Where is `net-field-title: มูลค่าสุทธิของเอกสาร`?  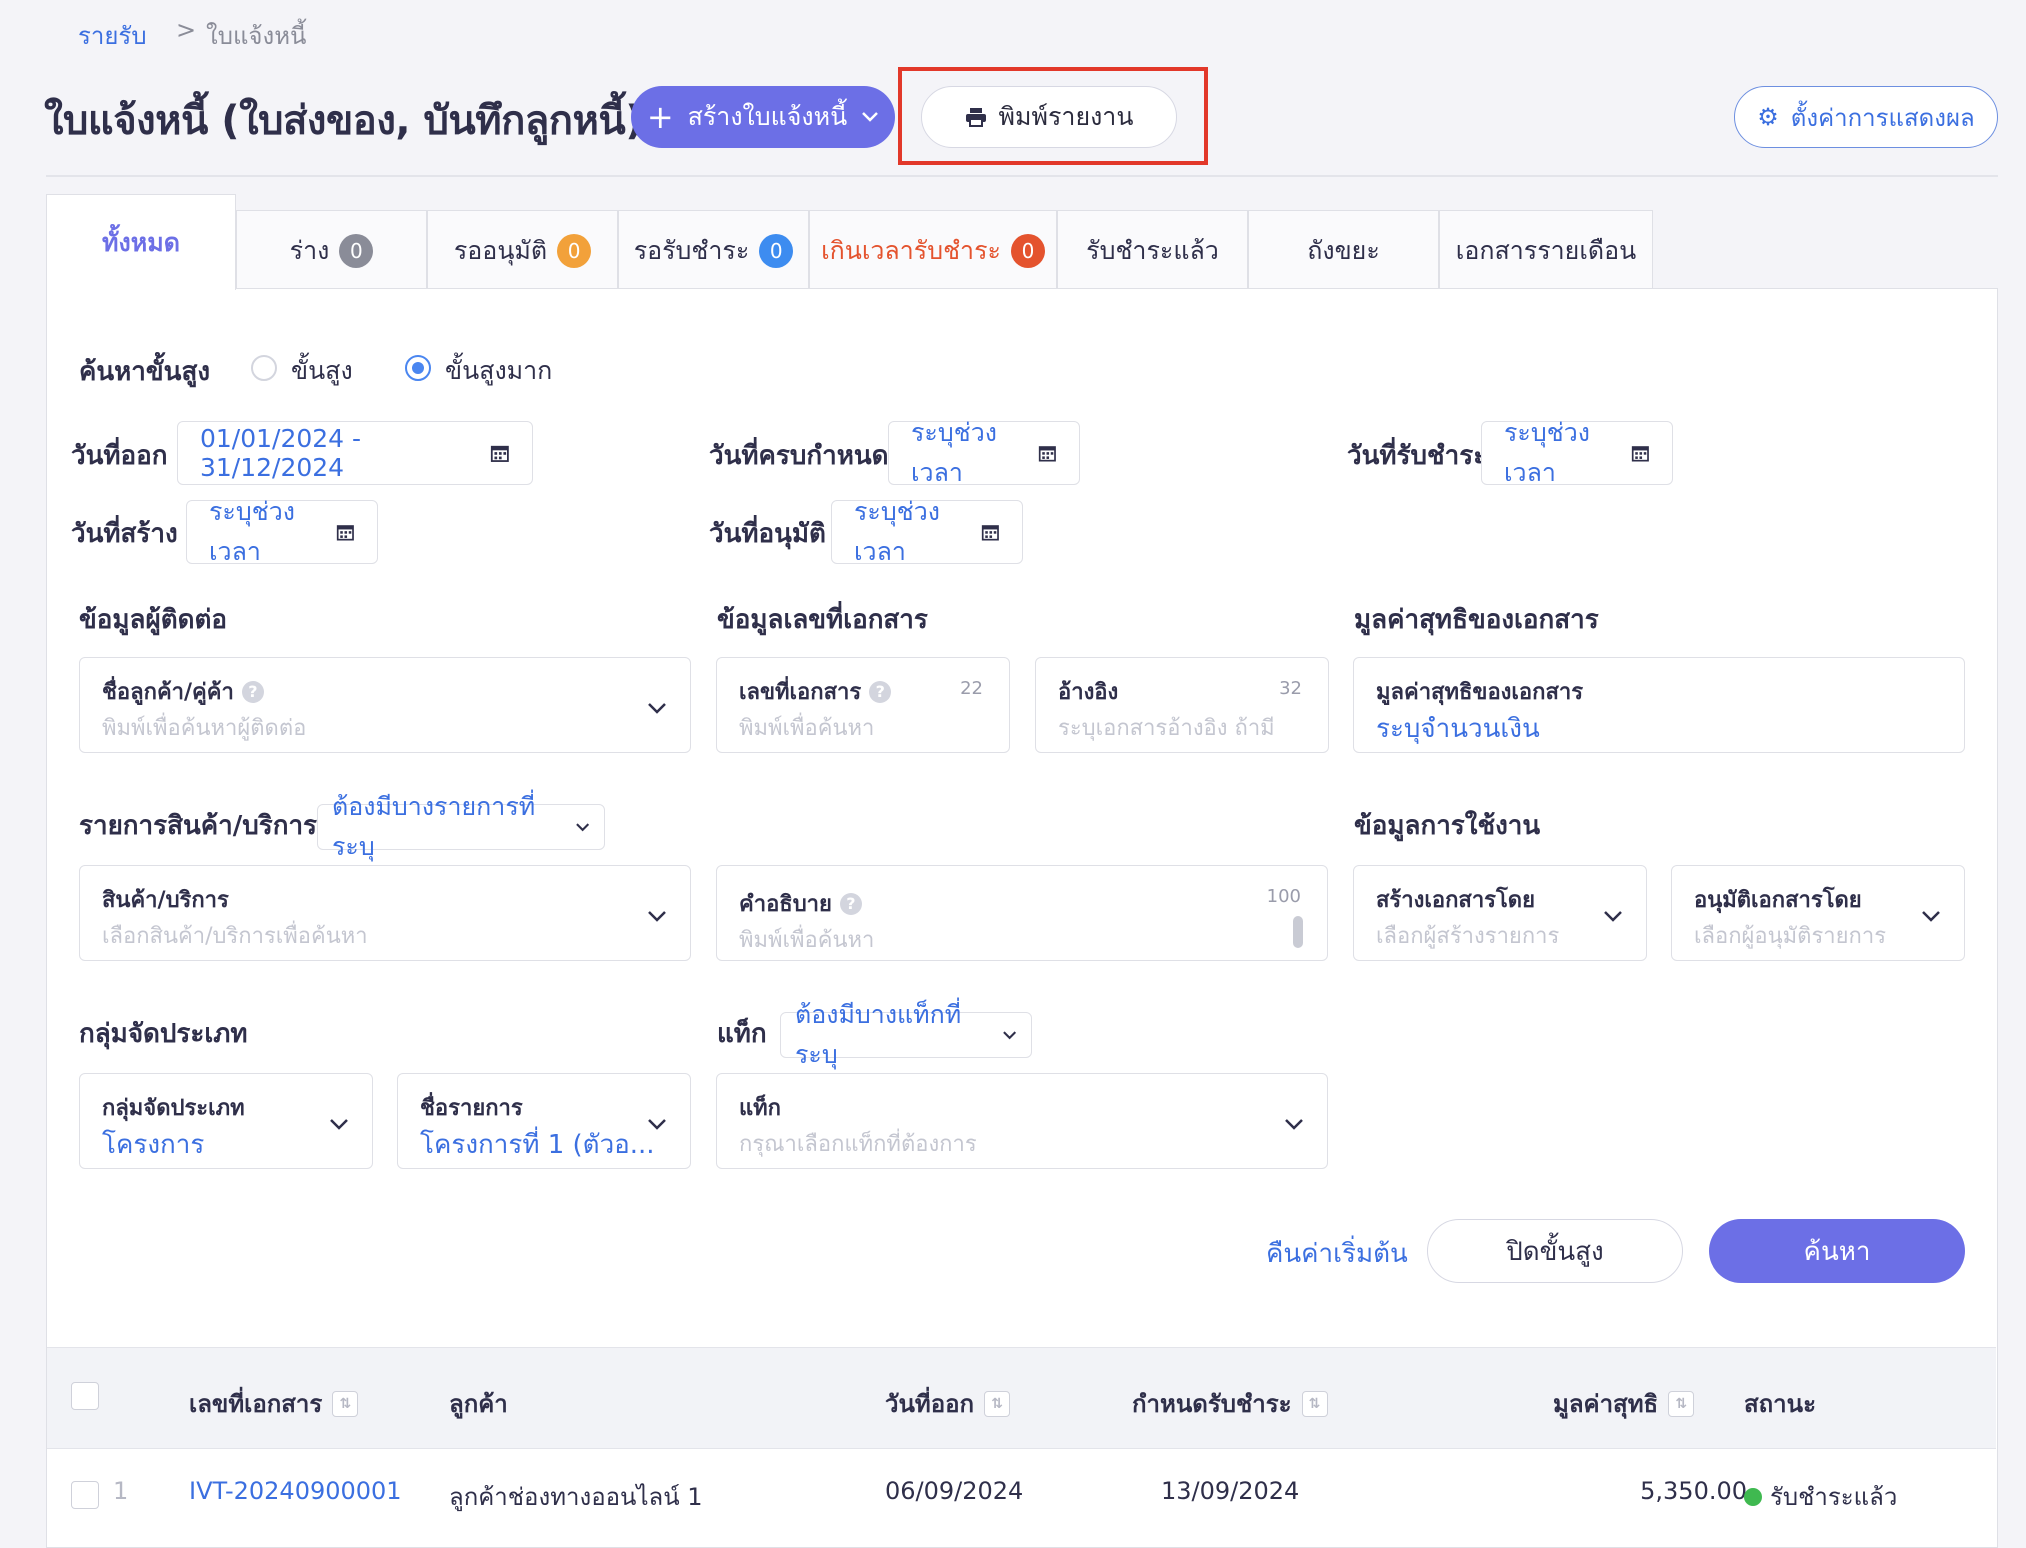 net-field-title: มูลค่าสุทธิของเอกสาร is located at coordinates (1480, 692).